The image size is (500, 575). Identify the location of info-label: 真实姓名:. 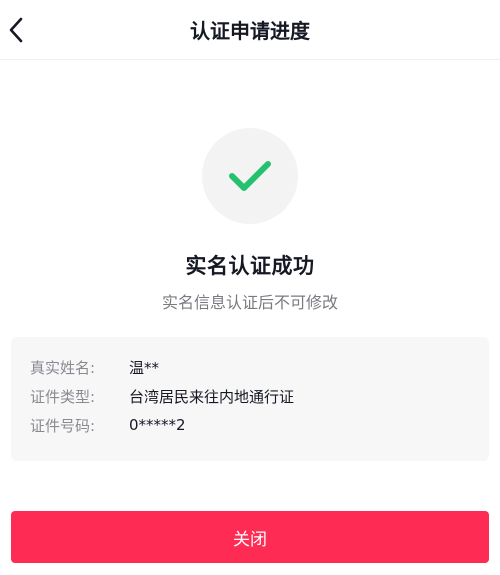
(63, 367).